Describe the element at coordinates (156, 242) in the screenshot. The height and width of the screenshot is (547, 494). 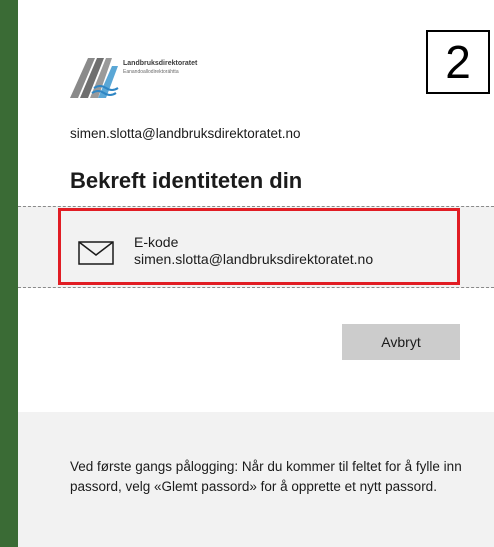
I see `option-type-label: E-kode` at that location.